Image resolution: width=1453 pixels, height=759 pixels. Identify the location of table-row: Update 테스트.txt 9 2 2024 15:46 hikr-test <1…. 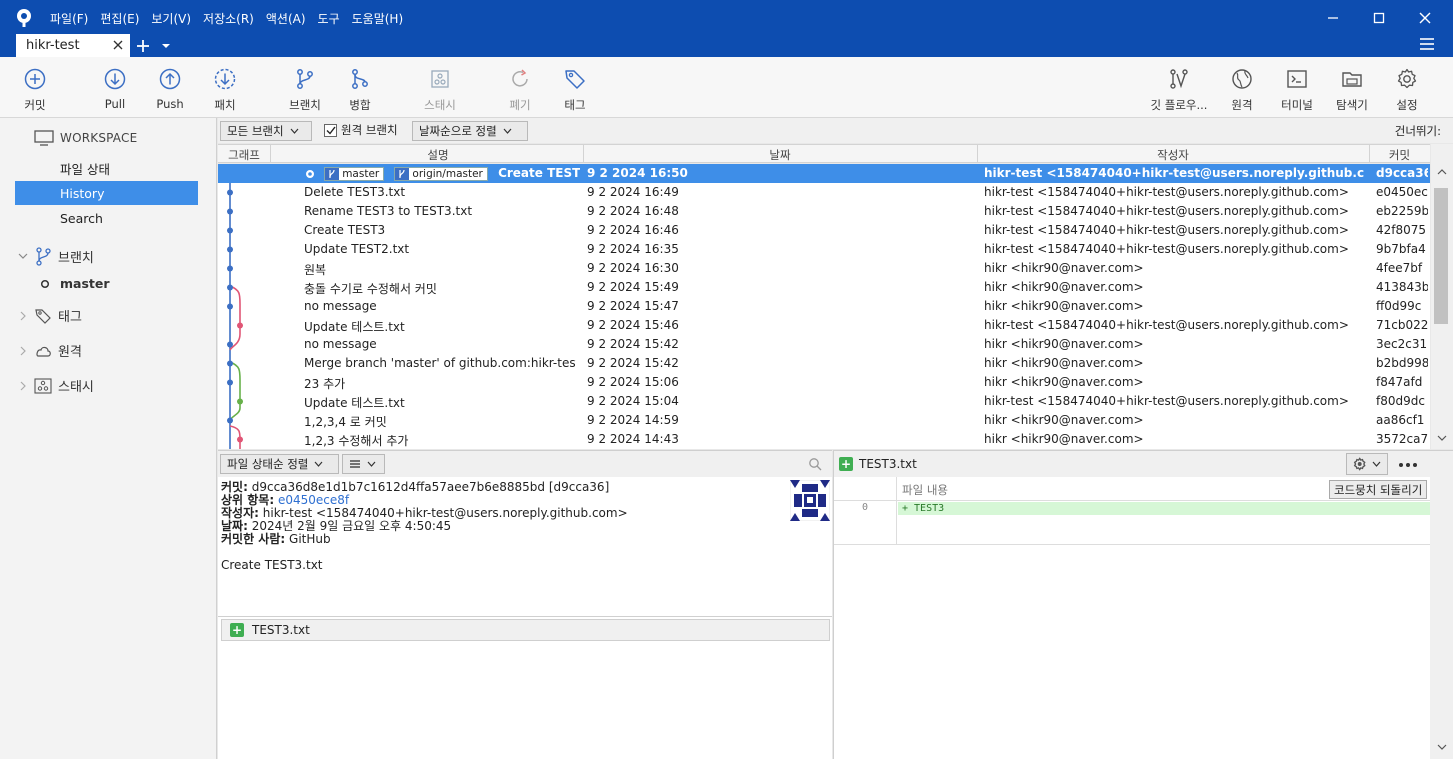
(824, 325).